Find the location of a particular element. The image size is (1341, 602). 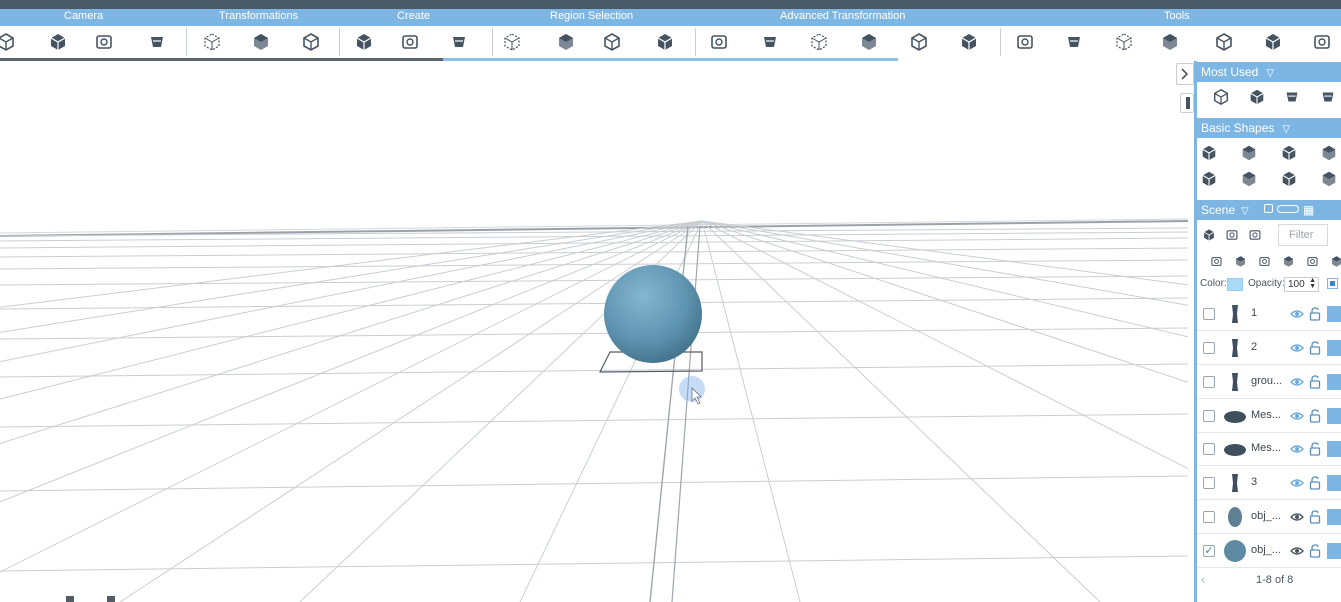

select-vertices-icon is located at coordinates (612, 42).